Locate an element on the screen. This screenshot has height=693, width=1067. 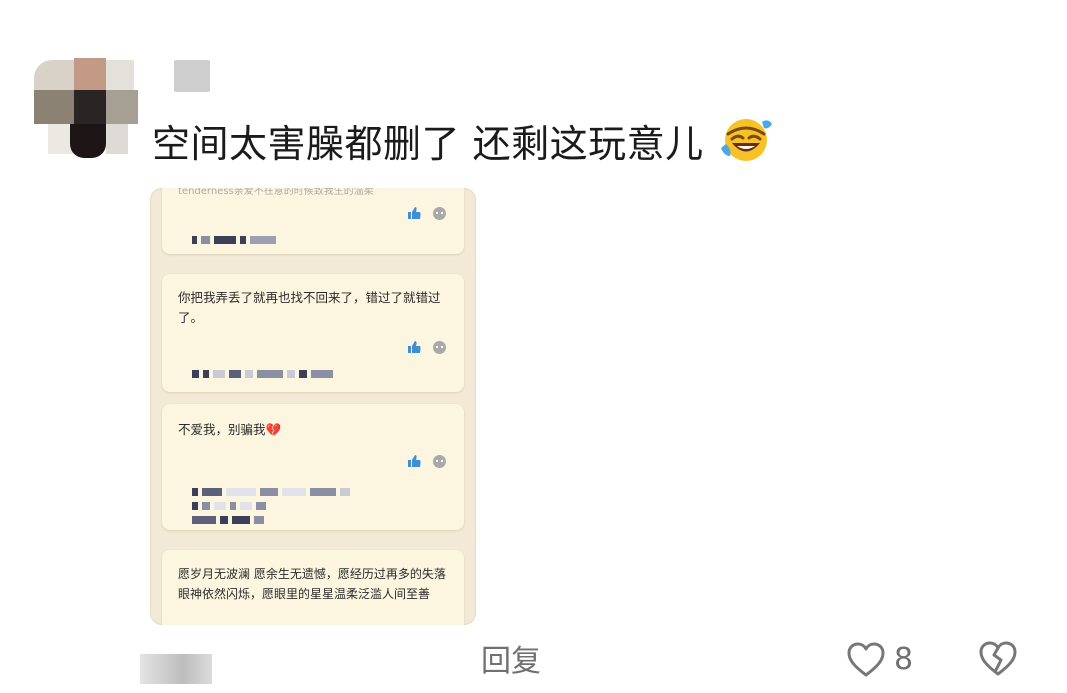
shot-card-2-text: 你把我弄丢了就再也找不回来了，错过了就错过了。 is located at coordinates (309, 307).